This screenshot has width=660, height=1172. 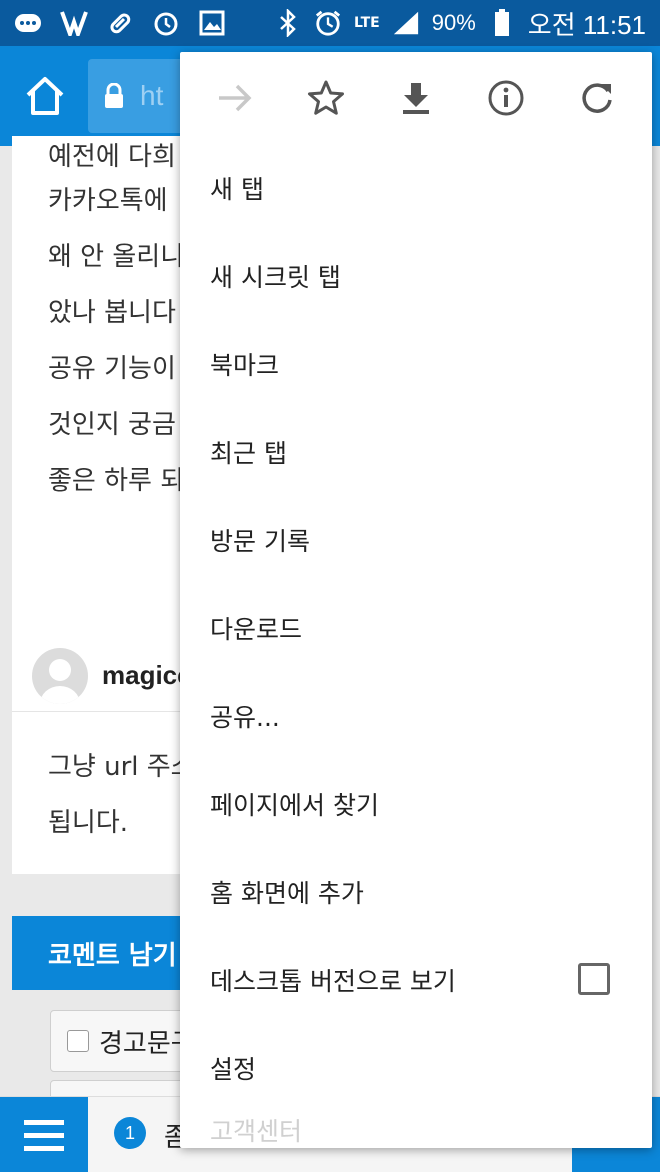 What do you see at coordinates (130, 1133) in the screenshot?
I see `count-badge: 1` at bounding box center [130, 1133].